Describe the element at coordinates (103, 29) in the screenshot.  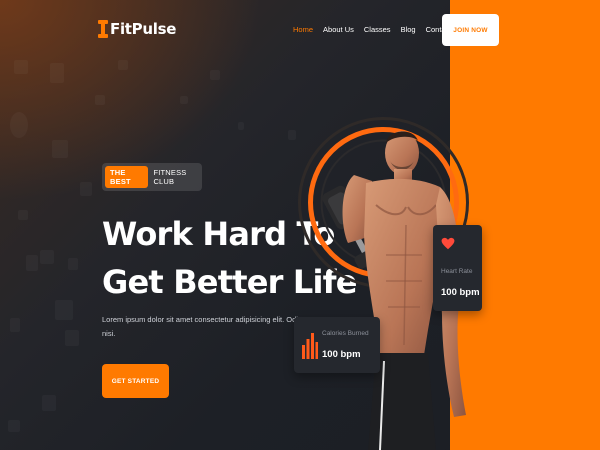
I see `dumbbell-icon` at that location.